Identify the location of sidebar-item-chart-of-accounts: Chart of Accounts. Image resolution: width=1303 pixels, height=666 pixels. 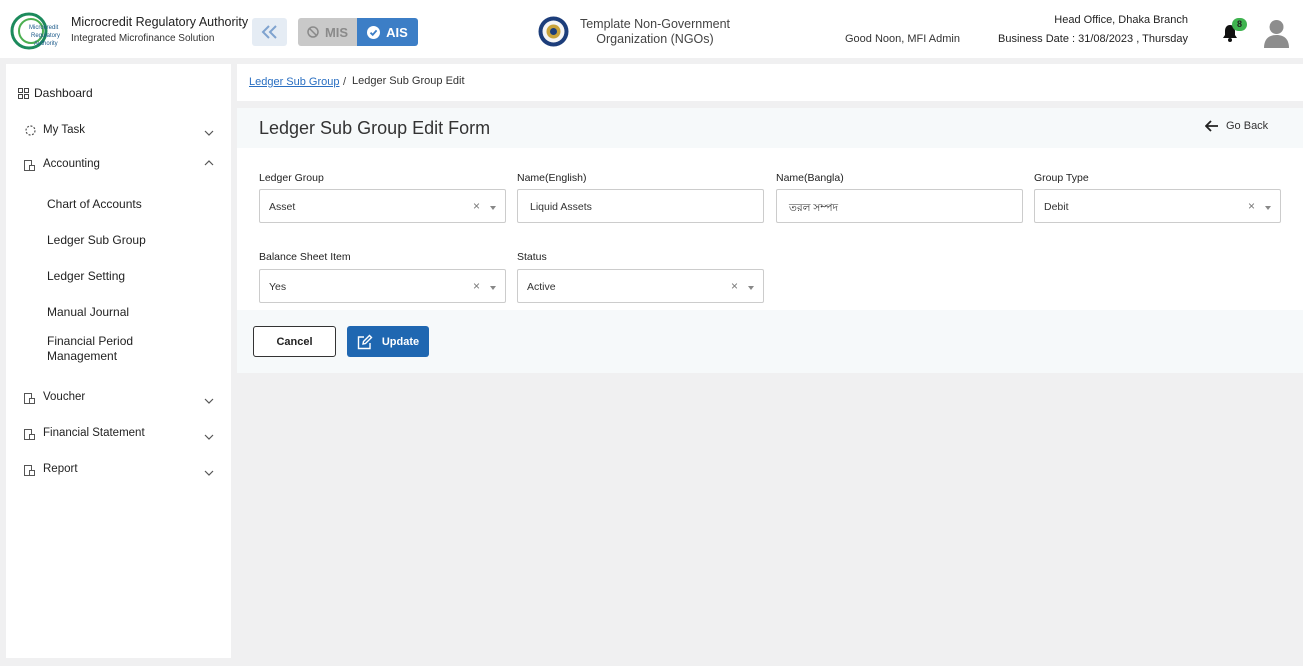
(94, 204).